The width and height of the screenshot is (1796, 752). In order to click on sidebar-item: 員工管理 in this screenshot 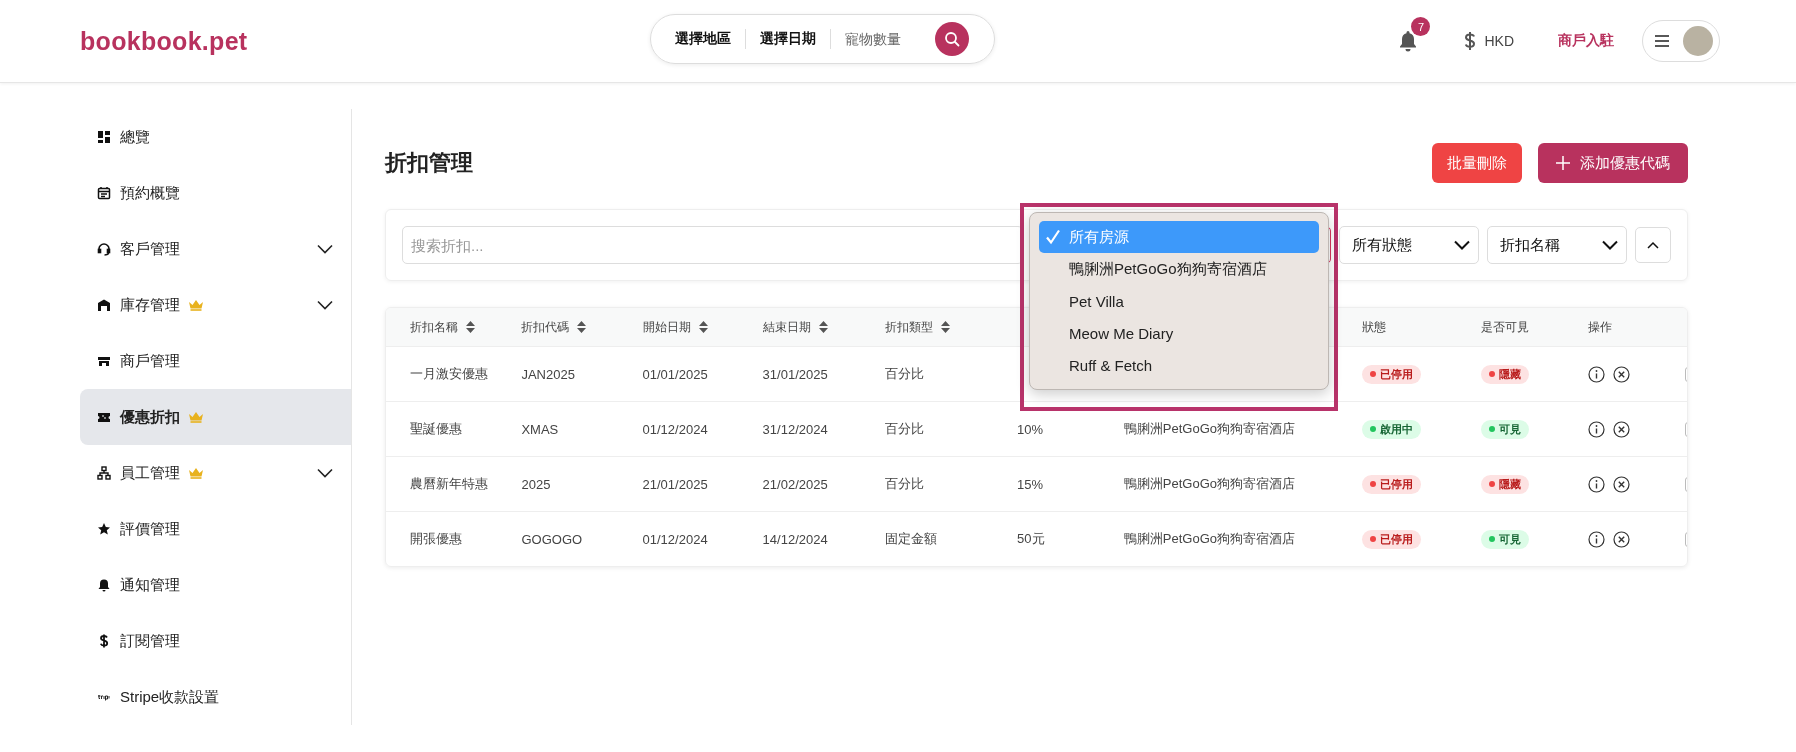, I will do `click(215, 473)`.